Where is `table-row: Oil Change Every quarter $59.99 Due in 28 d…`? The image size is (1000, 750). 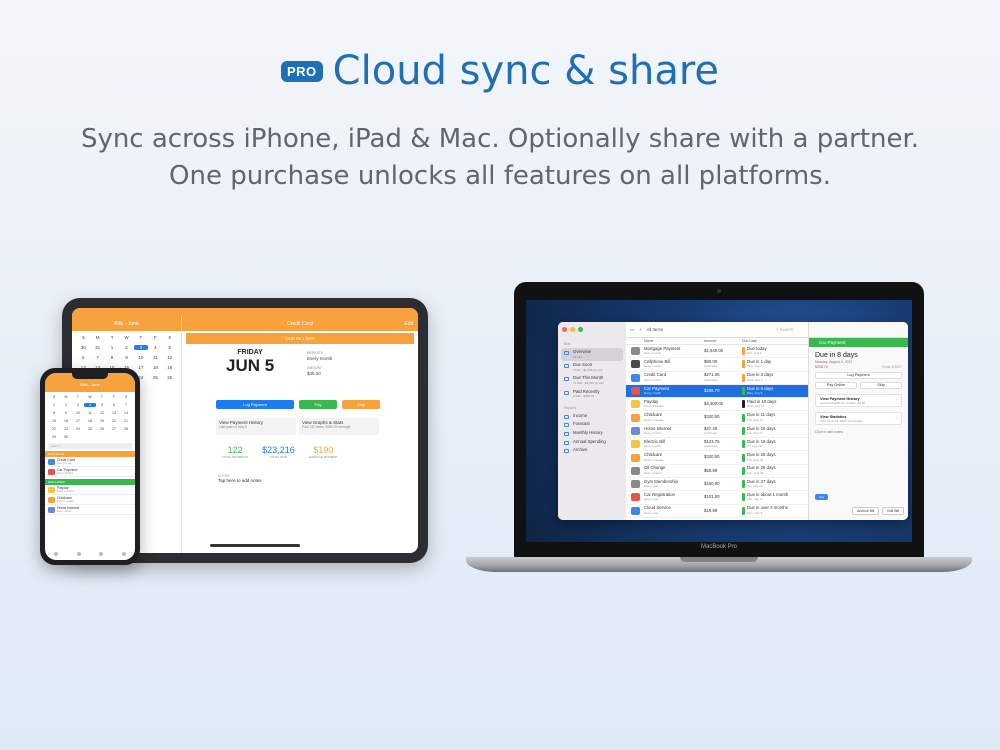
table-row: Oil Change Every quarter $59.99 Due in 28 d… is located at coordinates (717, 471).